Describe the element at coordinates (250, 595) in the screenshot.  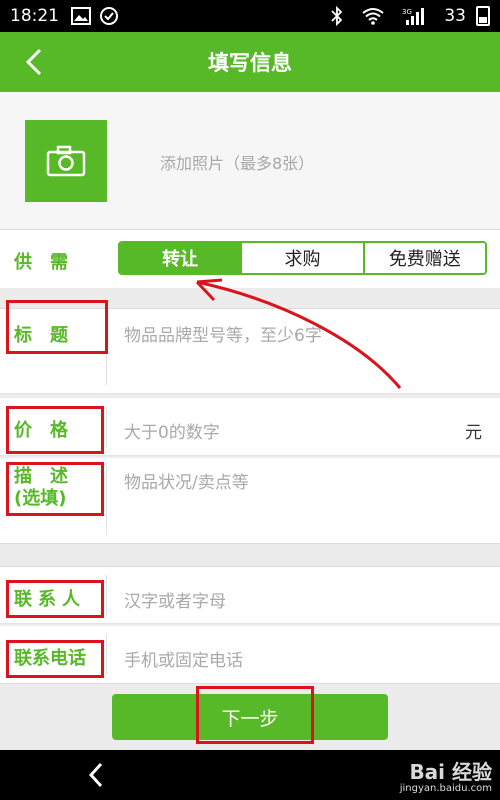
I see `contact-row: 联系人 汉字或者字母` at that location.